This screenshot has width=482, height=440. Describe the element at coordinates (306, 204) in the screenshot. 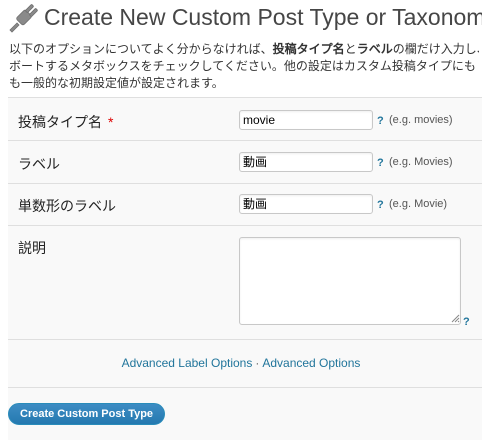

I see `singular-label-input` at that location.